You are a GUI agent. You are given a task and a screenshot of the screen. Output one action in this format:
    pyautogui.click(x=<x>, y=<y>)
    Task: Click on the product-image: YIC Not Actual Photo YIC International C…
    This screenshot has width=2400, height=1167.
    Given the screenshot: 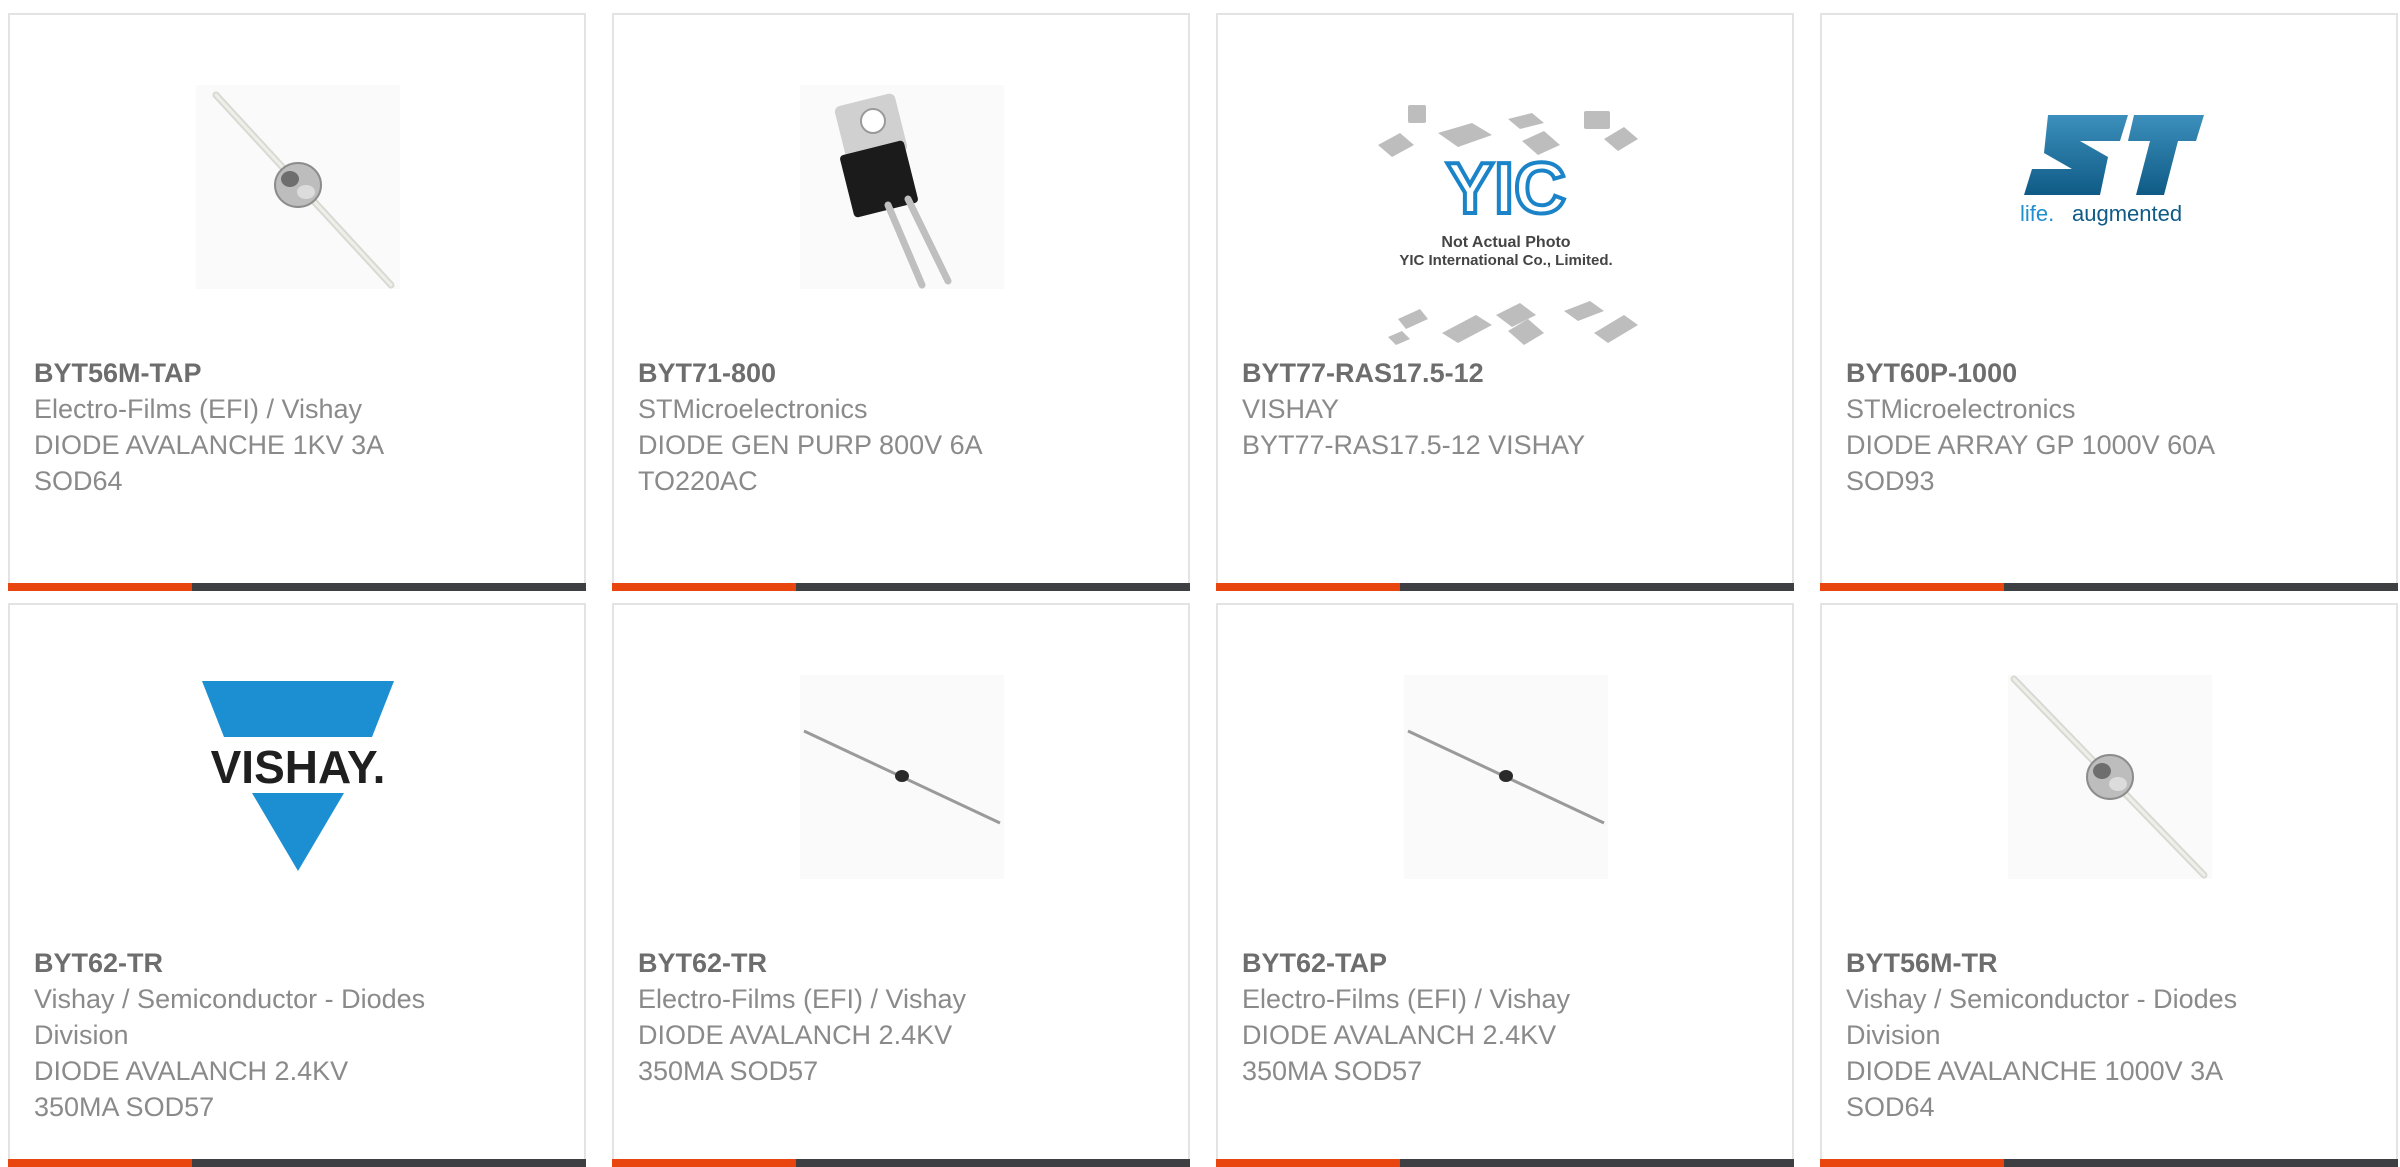 What is the action you would take?
    pyautogui.click(x=1506, y=230)
    